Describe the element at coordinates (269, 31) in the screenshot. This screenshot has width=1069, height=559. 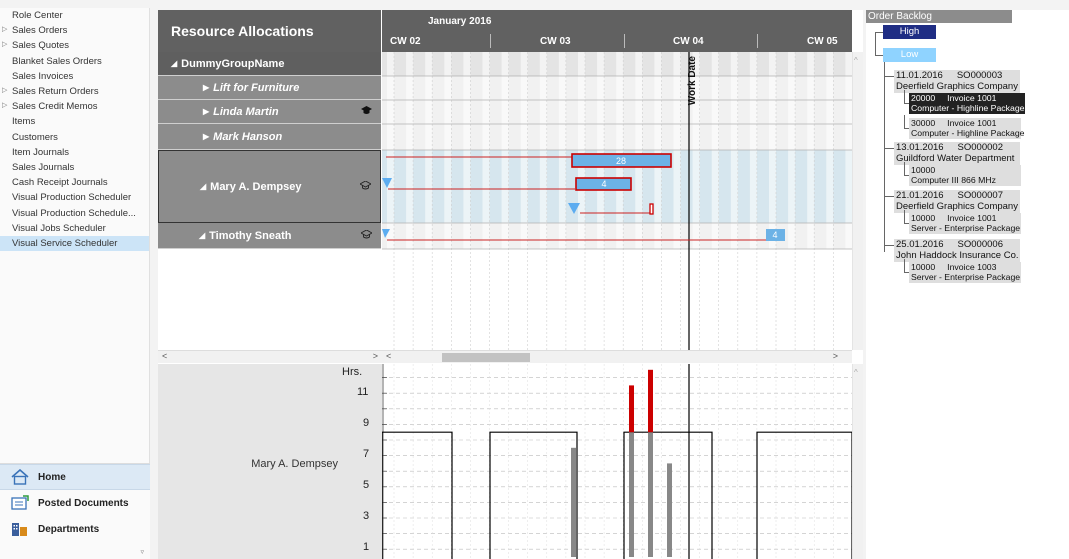
I see `resource-allocations-header: Resource Allocations` at that location.